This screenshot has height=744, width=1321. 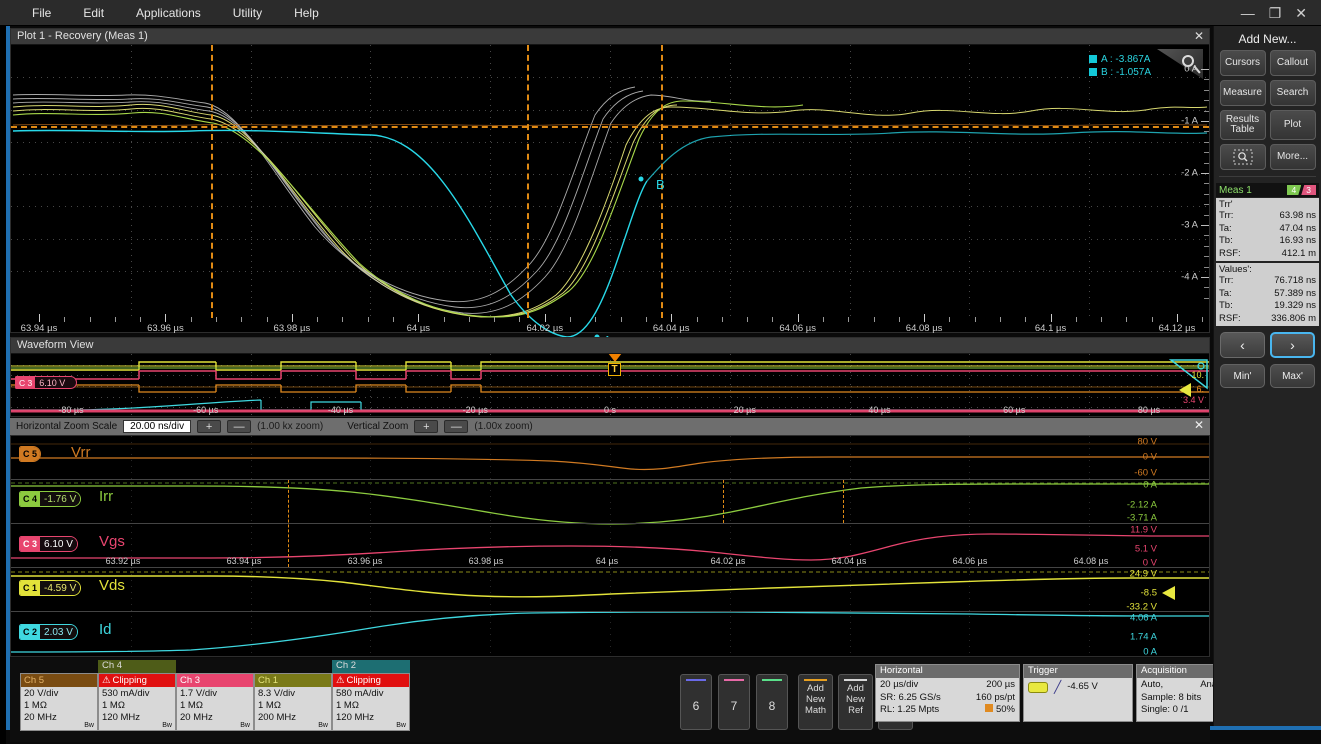 I want to click on cursor-label-b: B, so click(x=660, y=184).